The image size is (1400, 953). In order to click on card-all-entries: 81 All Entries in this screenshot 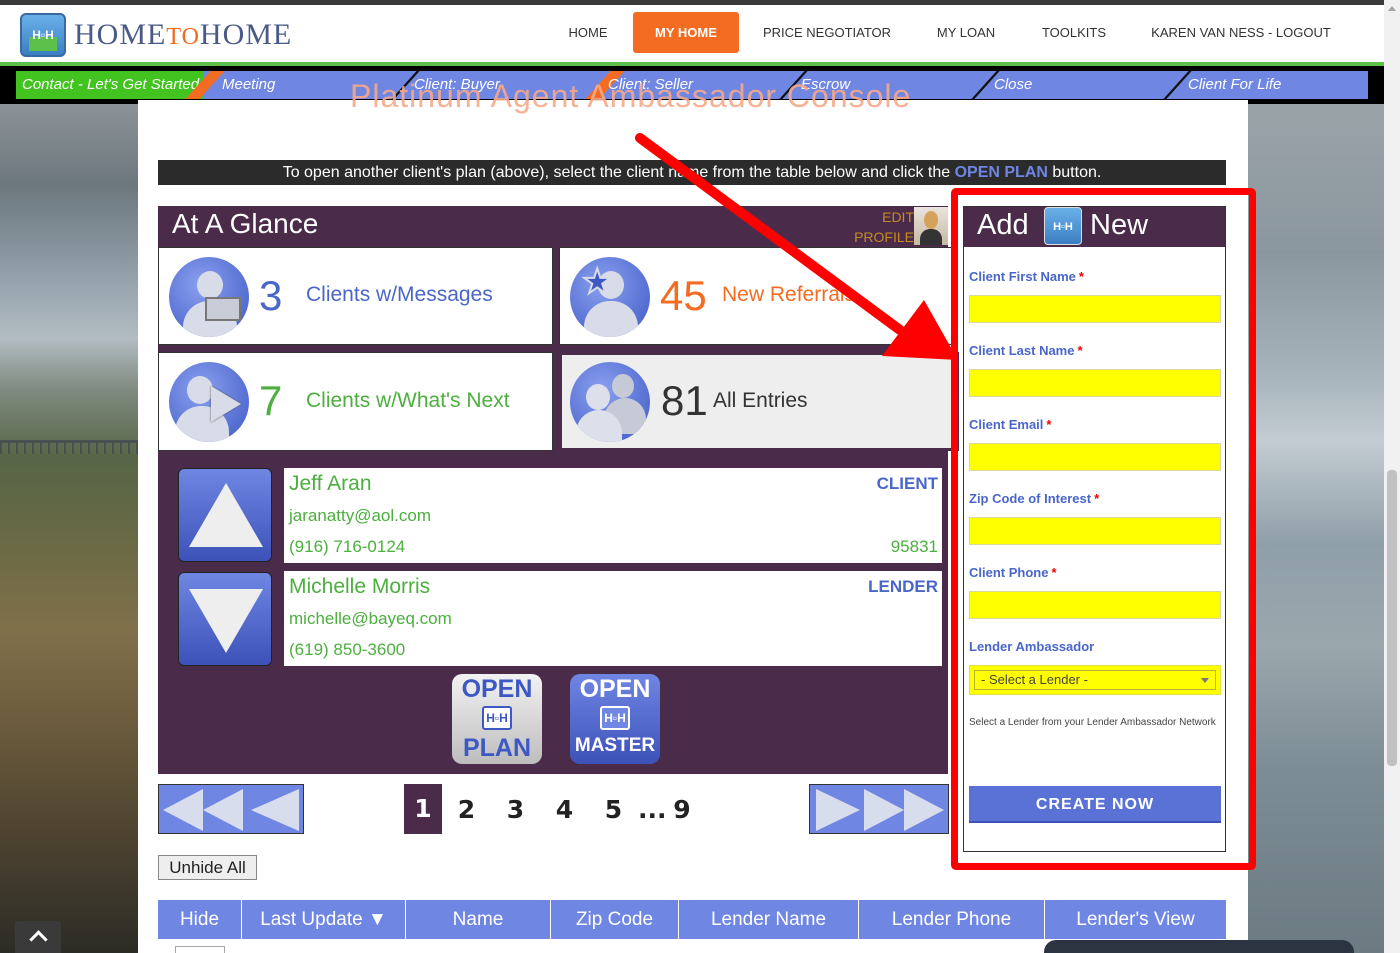, I will do `click(759, 401)`.